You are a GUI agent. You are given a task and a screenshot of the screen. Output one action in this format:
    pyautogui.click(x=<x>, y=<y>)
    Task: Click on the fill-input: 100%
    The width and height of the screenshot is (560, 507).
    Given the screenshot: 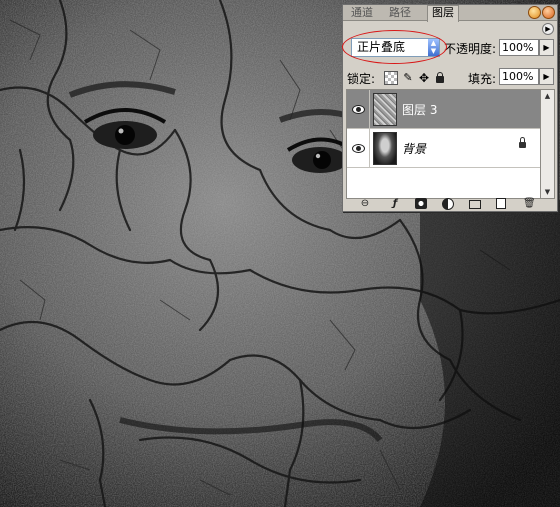 What is the action you would take?
    pyautogui.click(x=519, y=76)
    